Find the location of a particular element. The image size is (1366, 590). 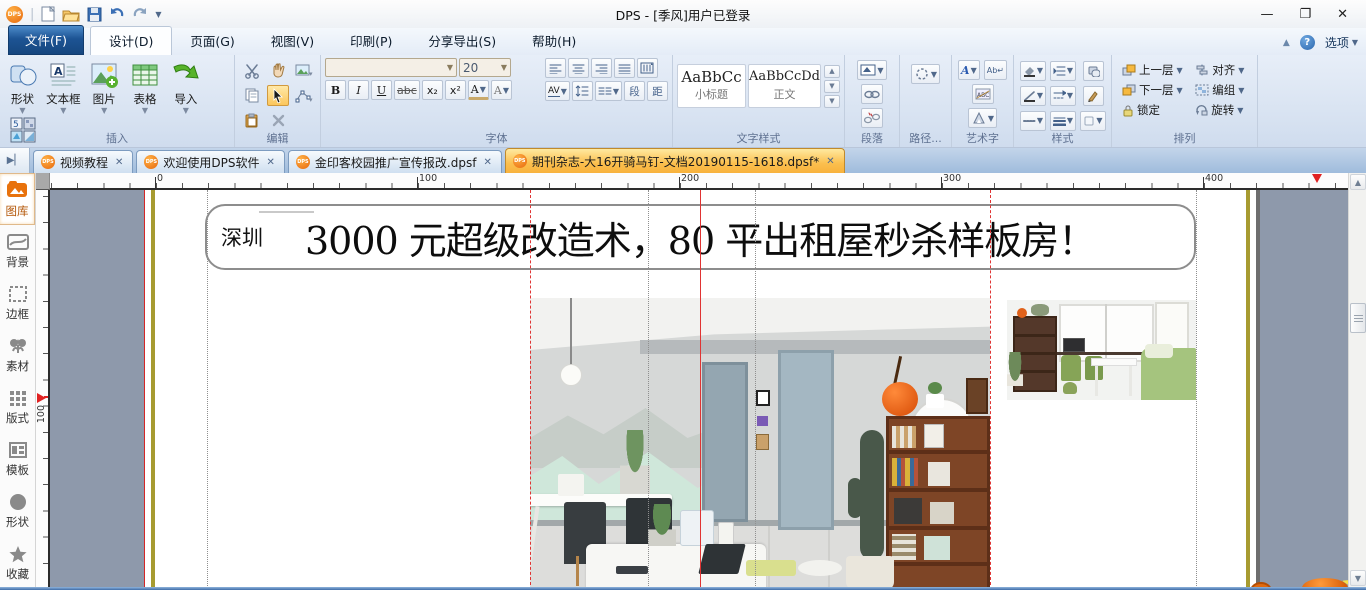

tab-view: 视图(V) is located at coordinates (292, 41).